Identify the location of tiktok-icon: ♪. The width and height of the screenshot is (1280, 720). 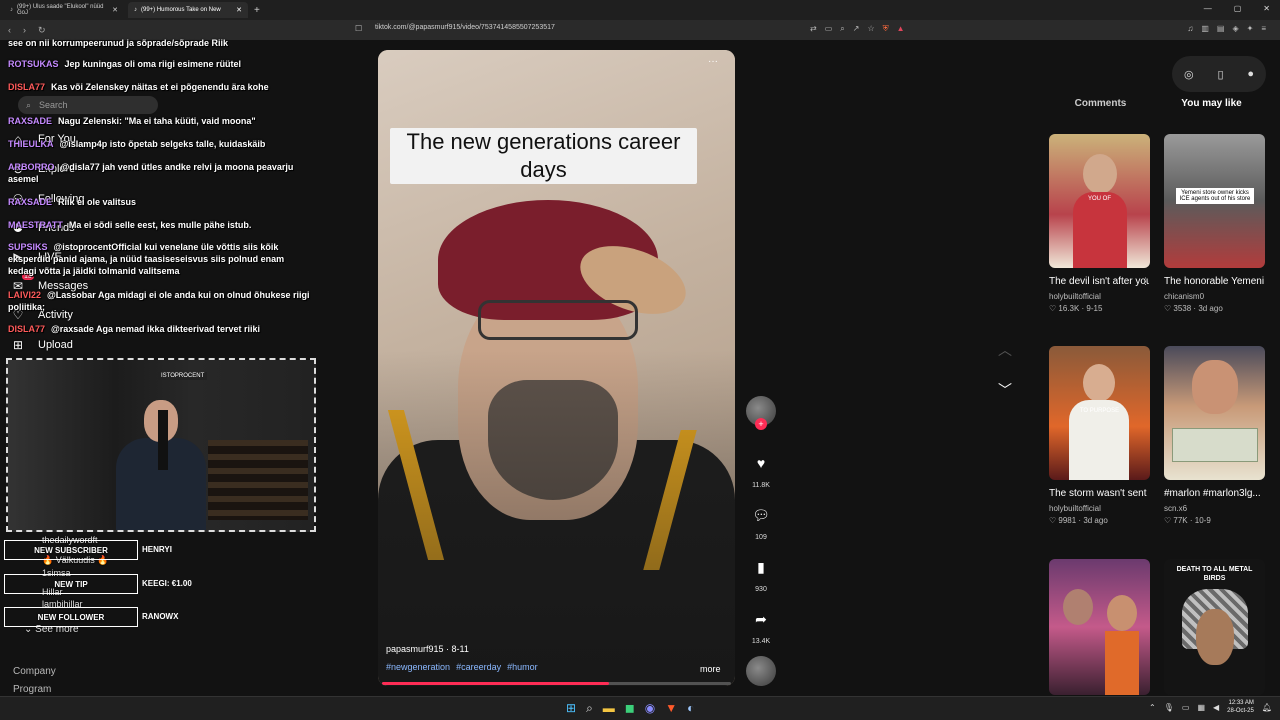
(135, 10).